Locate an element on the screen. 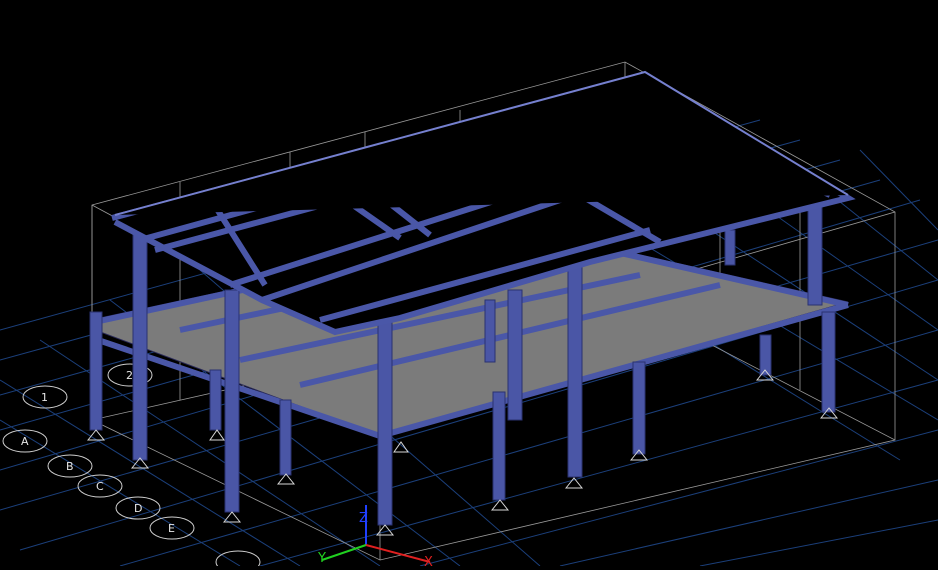  axis-y-label: Y is located at coordinates (321, 558).